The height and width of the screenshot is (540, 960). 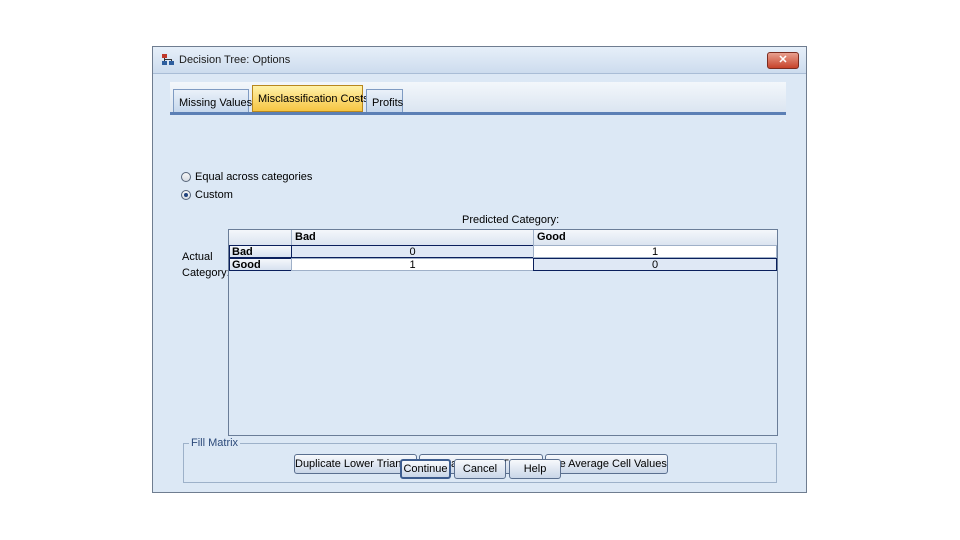 I want to click on radio-label: Custom, so click(x=214, y=195).